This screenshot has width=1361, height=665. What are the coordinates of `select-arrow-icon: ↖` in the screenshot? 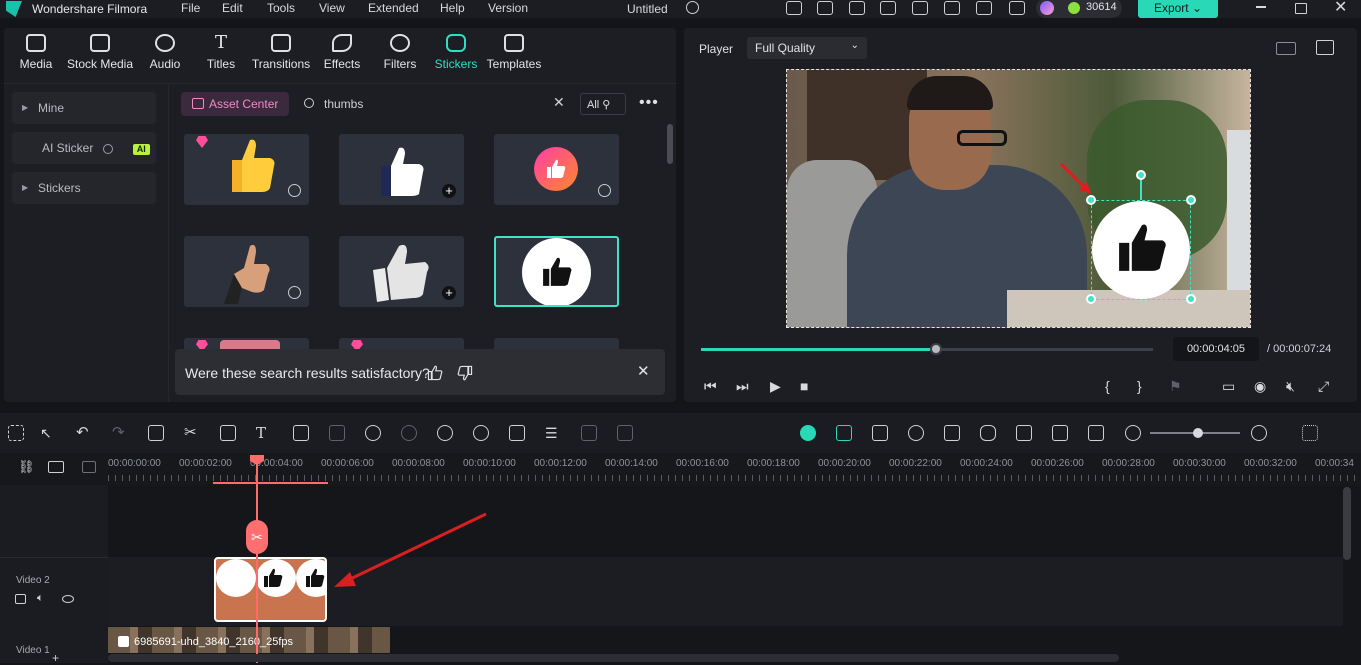 It's located at (48, 433).